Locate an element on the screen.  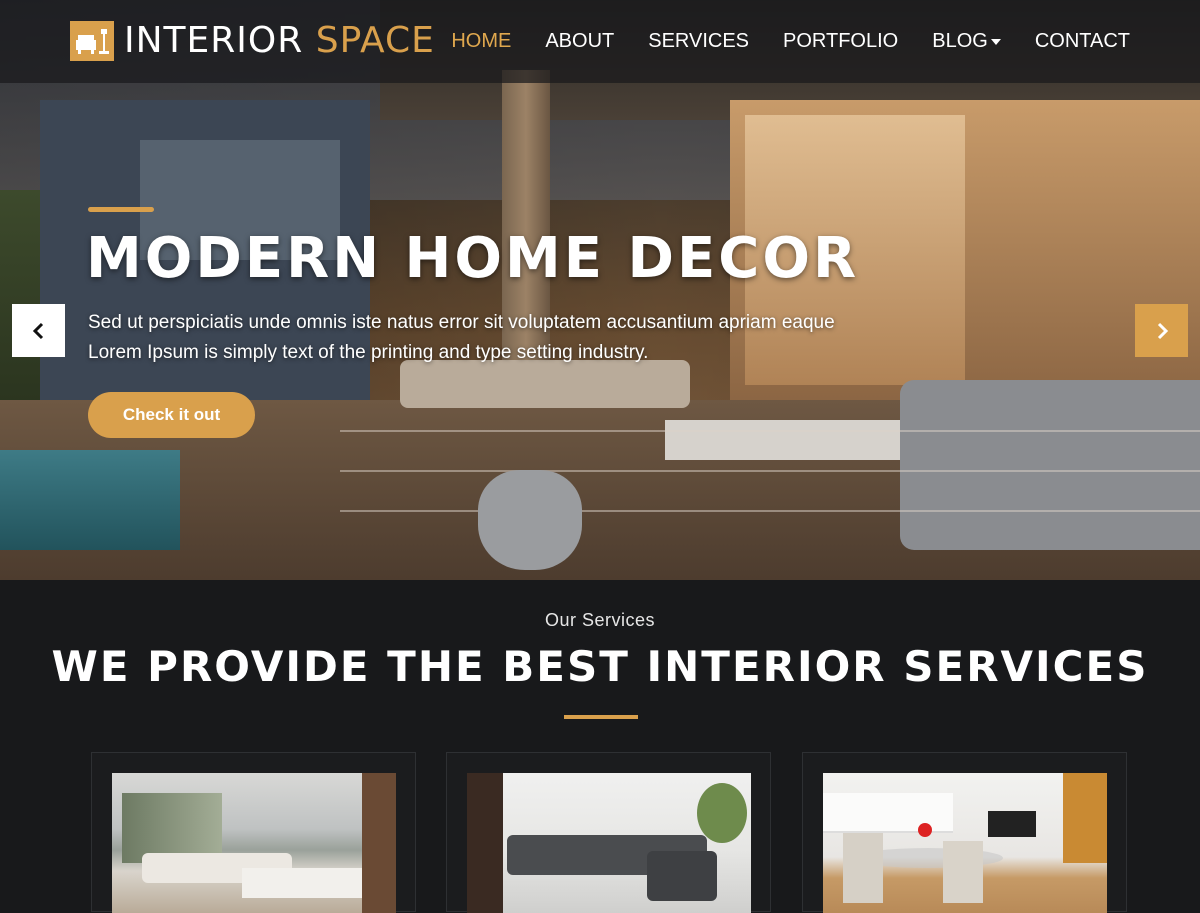
nav-item-blog-label: BLOG is located at coordinates (960, 41).